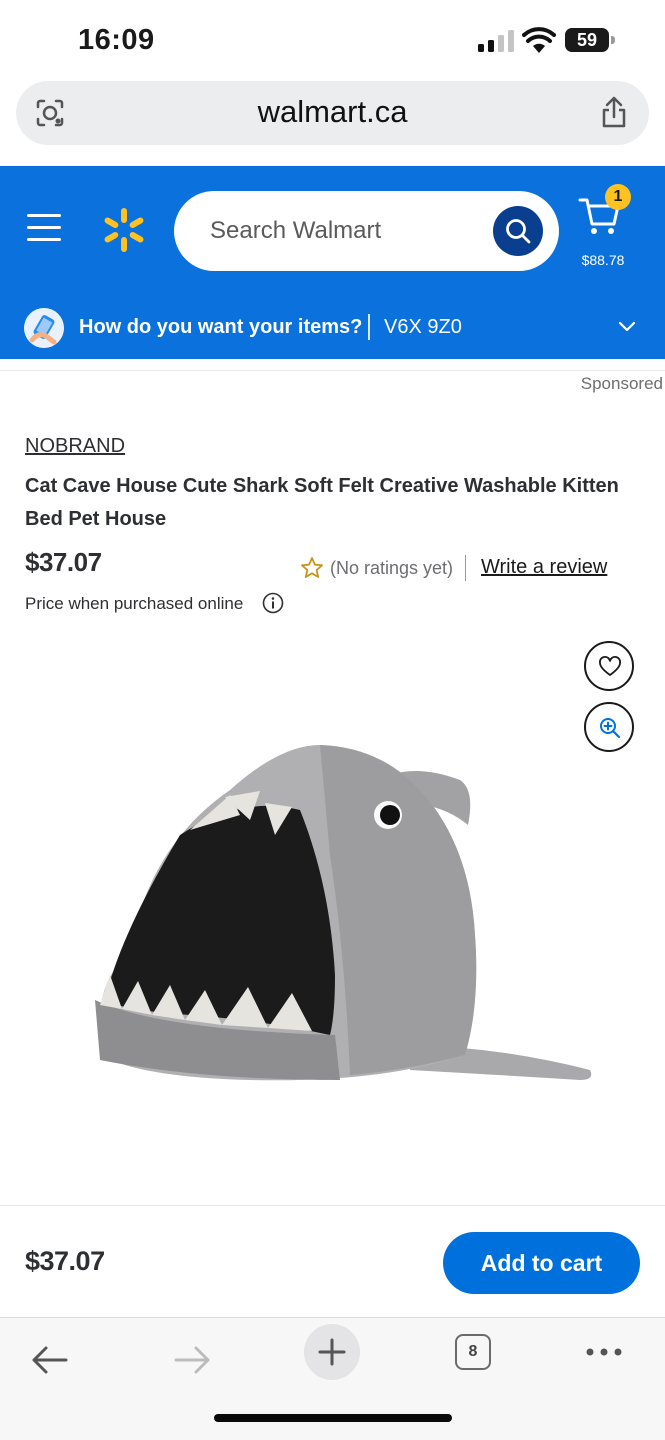  What do you see at coordinates (423, 327) in the screenshot?
I see `postal-code: V6X 9Z0` at bounding box center [423, 327].